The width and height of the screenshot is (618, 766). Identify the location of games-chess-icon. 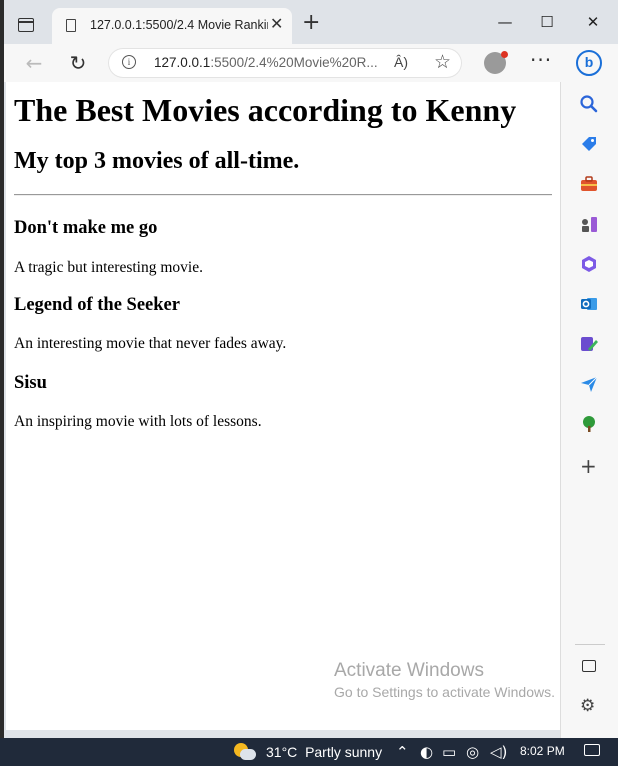
(589, 224).